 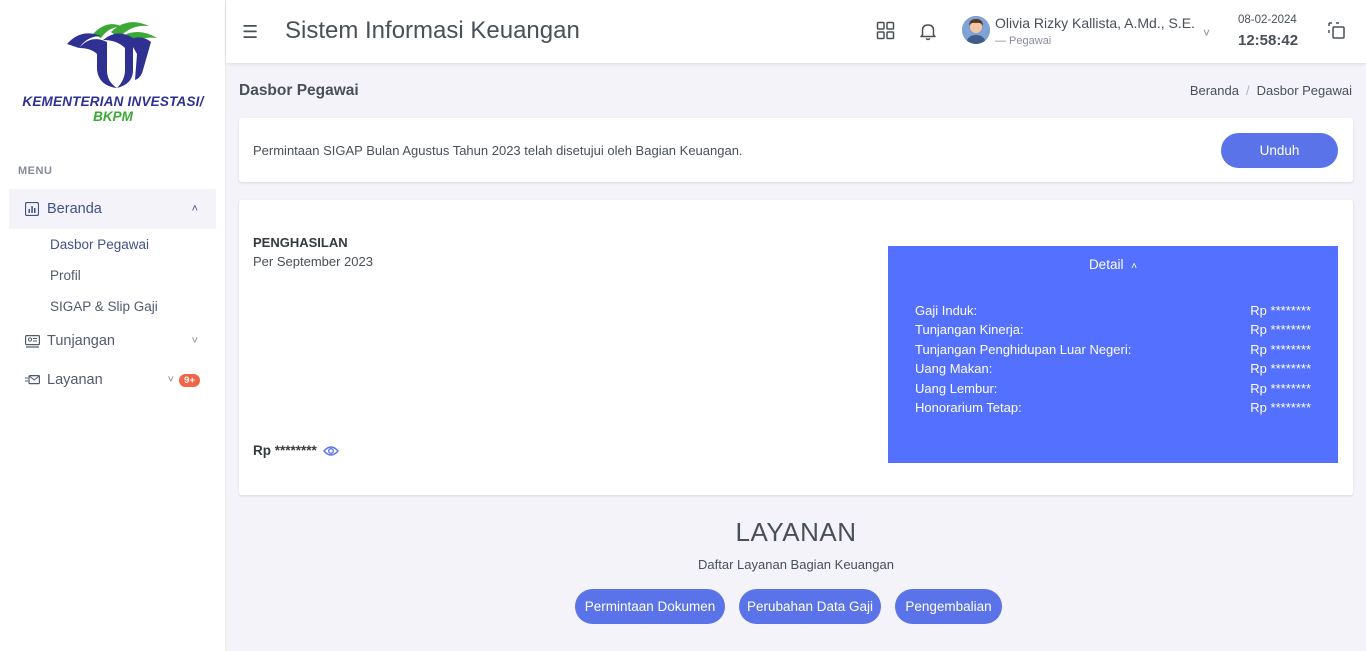 What do you see at coordinates (810, 606) in the screenshot?
I see `salary-data-change-button: Perubahan Data Gaji` at bounding box center [810, 606].